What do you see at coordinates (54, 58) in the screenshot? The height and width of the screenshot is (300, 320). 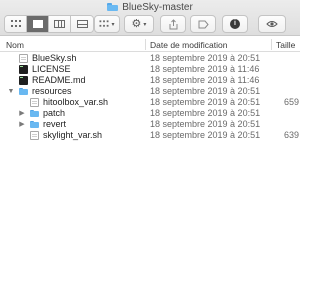 I see `file-name: BlueSky.sh` at bounding box center [54, 58].